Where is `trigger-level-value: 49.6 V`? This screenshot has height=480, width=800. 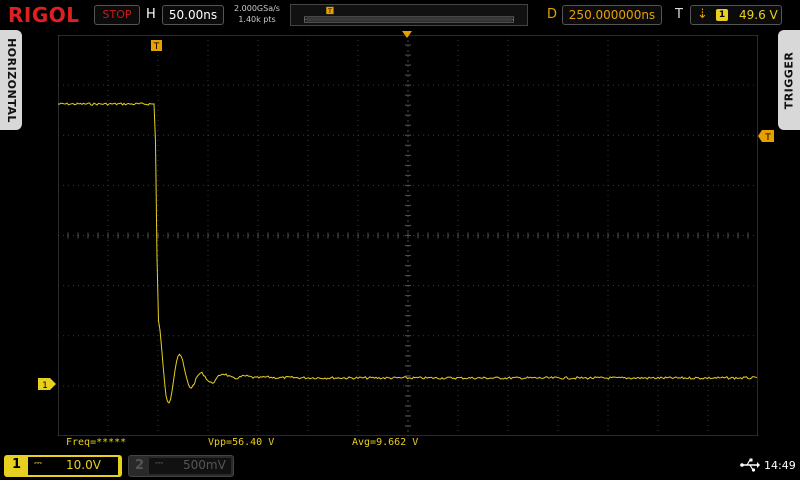
trigger-level-value: 49.6 V is located at coordinates (758, 15).